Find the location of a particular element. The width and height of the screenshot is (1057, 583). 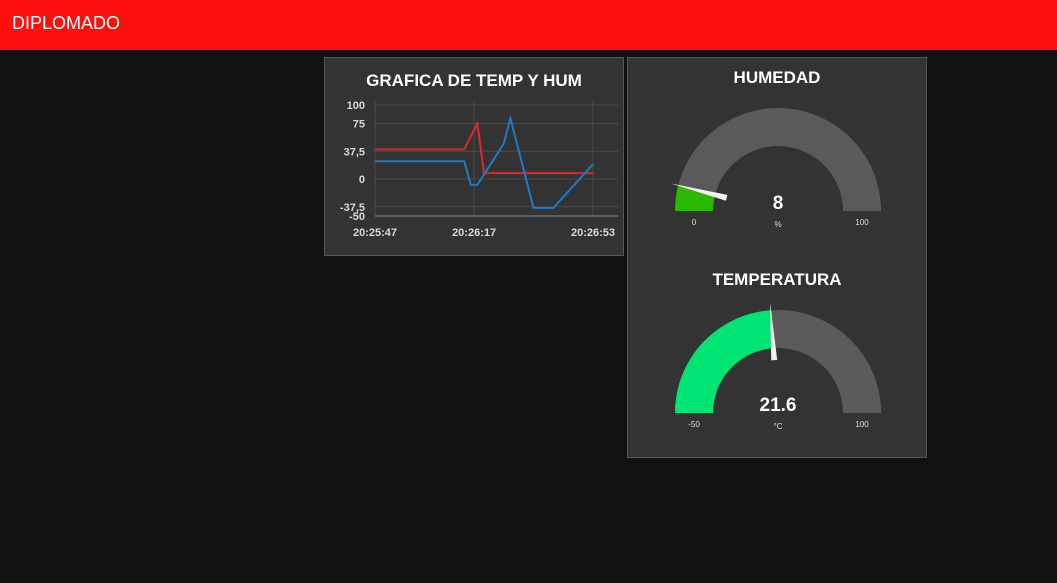

chart-x-tick-label: 20:26:17 is located at coordinates (474, 233).